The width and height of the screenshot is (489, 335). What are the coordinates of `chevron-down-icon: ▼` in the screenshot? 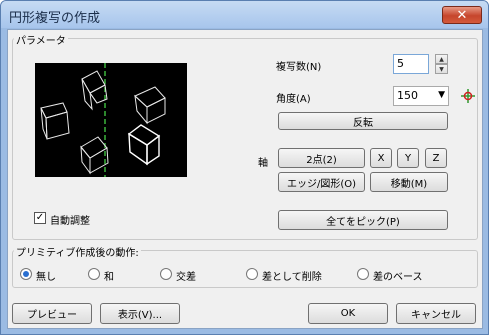 It's located at (441, 95).